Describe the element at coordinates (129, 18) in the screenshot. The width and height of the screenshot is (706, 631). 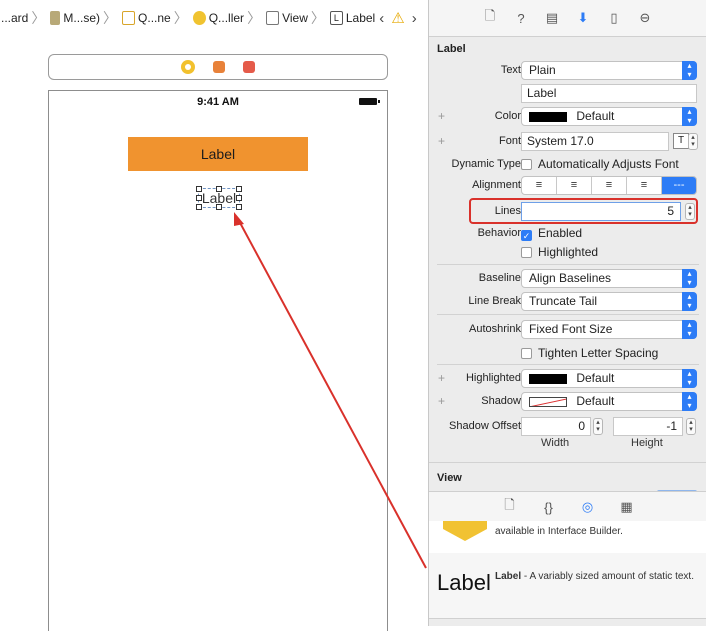
I see `scene-icon` at that location.